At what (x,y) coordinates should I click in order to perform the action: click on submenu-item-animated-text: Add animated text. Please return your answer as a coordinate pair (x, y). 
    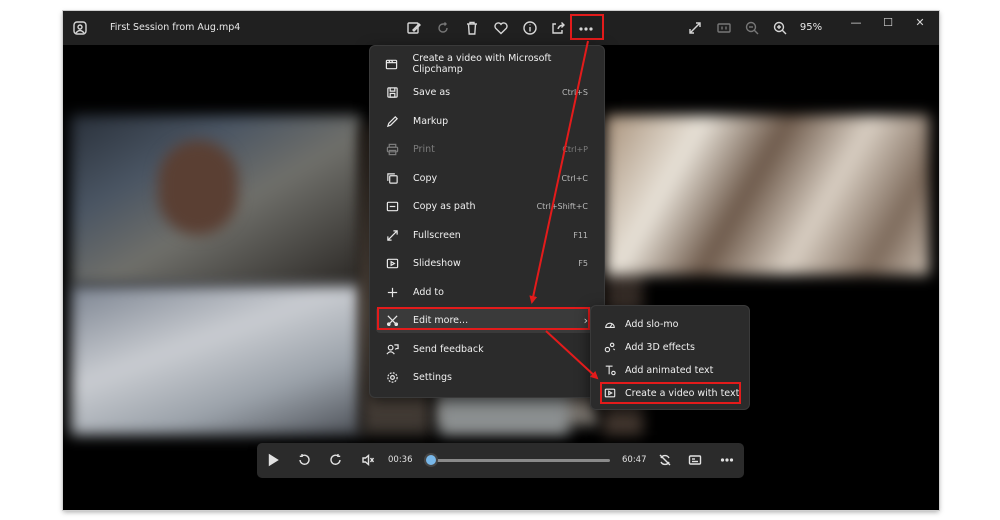
    Looking at the image, I should click on (670, 370).